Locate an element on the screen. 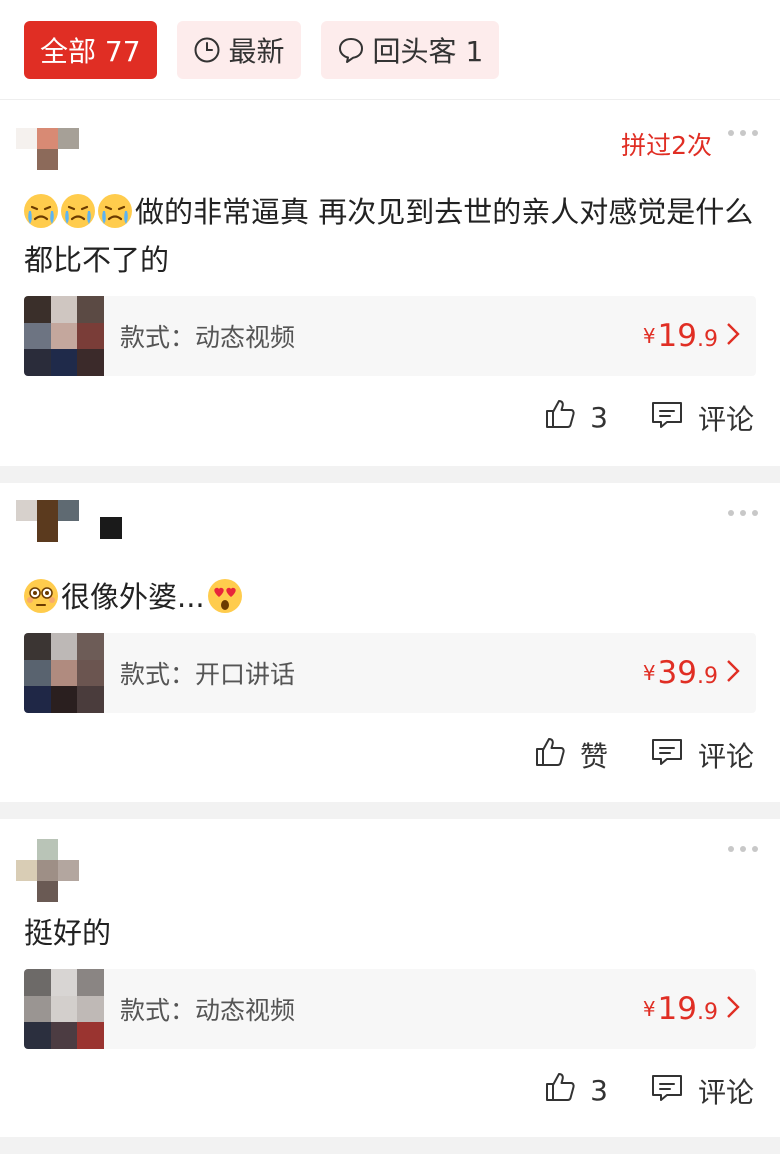 This screenshot has height=1154, width=780. filter-all-label: 全部 77 is located at coordinates (90, 51).